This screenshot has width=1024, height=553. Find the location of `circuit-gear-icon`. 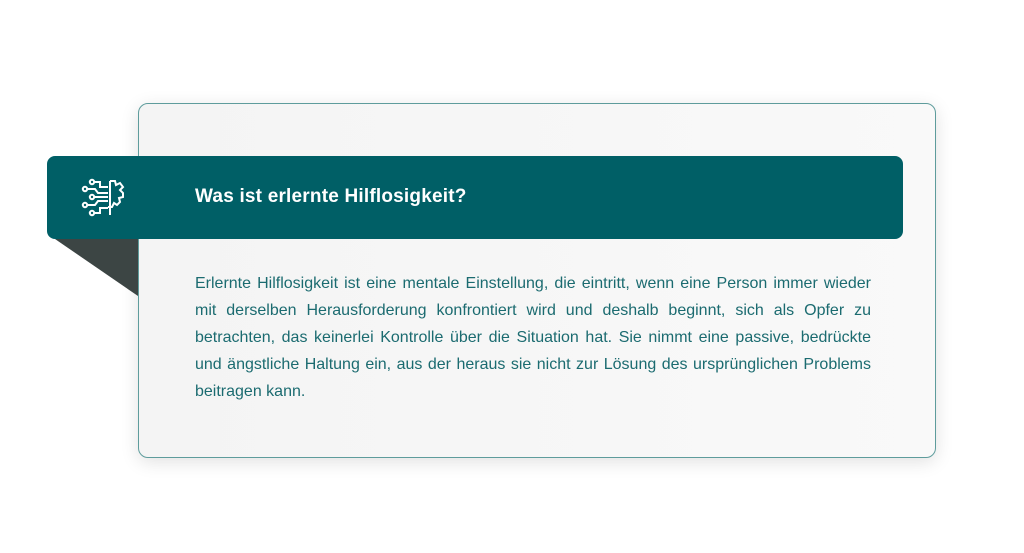

circuit-gear-icon is located at coordinates (103, 197).